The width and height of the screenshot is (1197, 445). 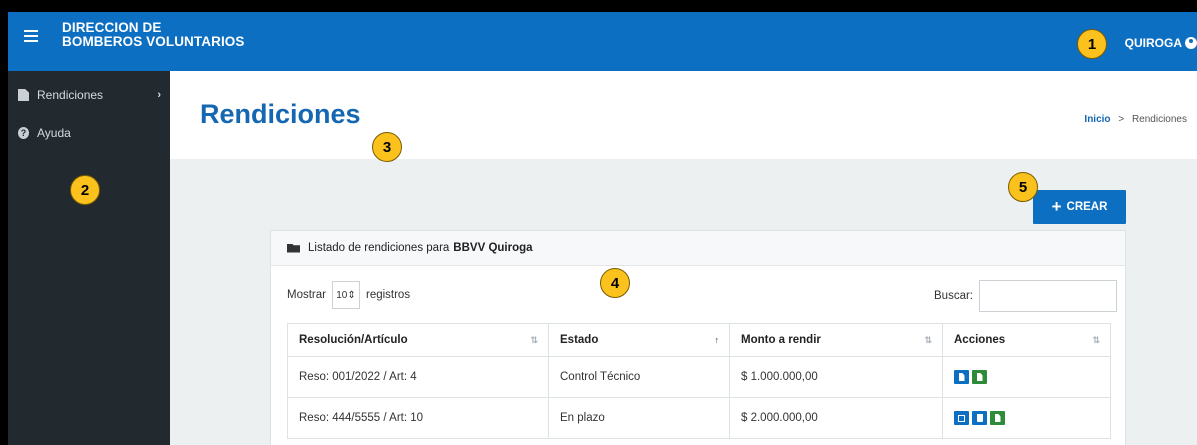 What do you see at coordinates (980, 340) in the screenshot?
I see `column-header-label: Acciones` at bounding box center [980, 340].